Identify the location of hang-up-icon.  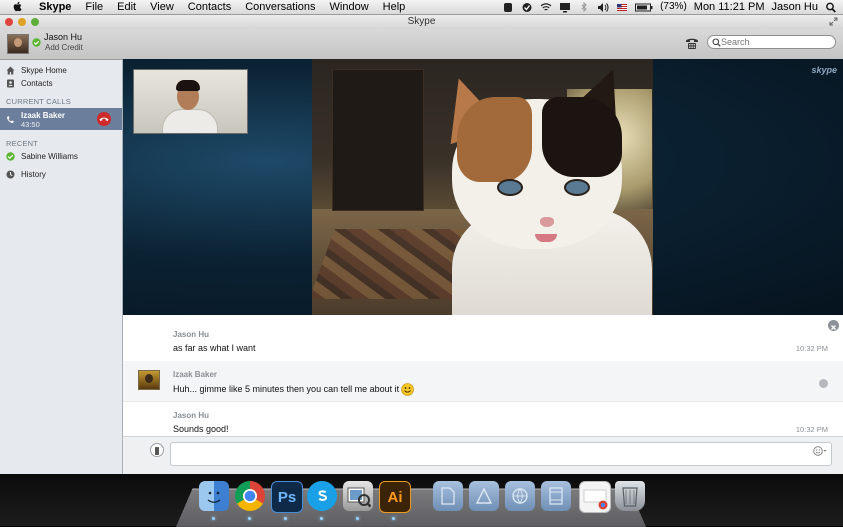
(104, 119).